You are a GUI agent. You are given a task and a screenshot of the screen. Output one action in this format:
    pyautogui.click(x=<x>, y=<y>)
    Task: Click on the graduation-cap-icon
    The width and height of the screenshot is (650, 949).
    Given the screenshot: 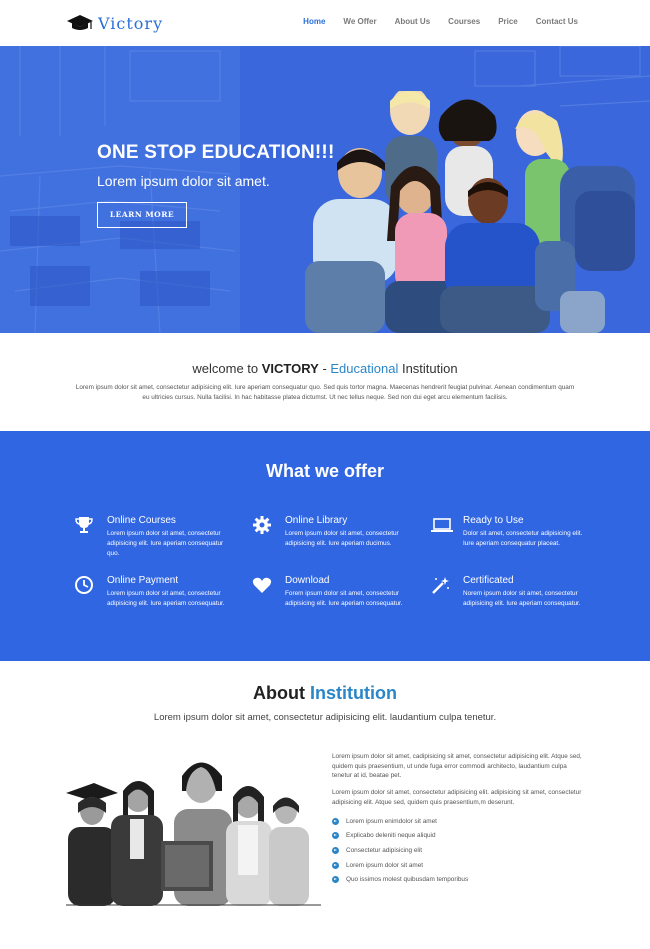 What is the action you would take?
    pyautogui.click(x=80, y=22)
    